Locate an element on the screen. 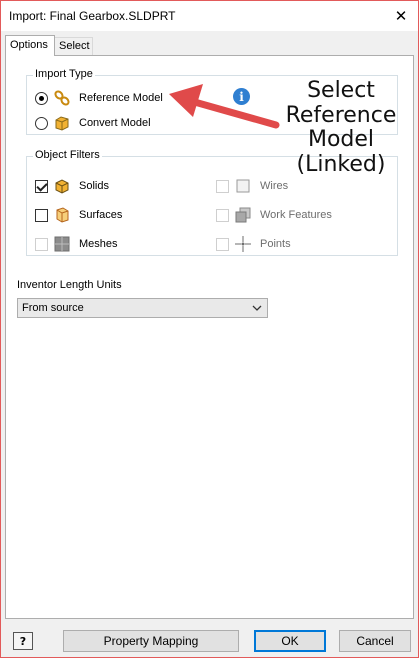  window-title: Import: Final Gearbox.SLDPRT is located at coordinates (92, 16).